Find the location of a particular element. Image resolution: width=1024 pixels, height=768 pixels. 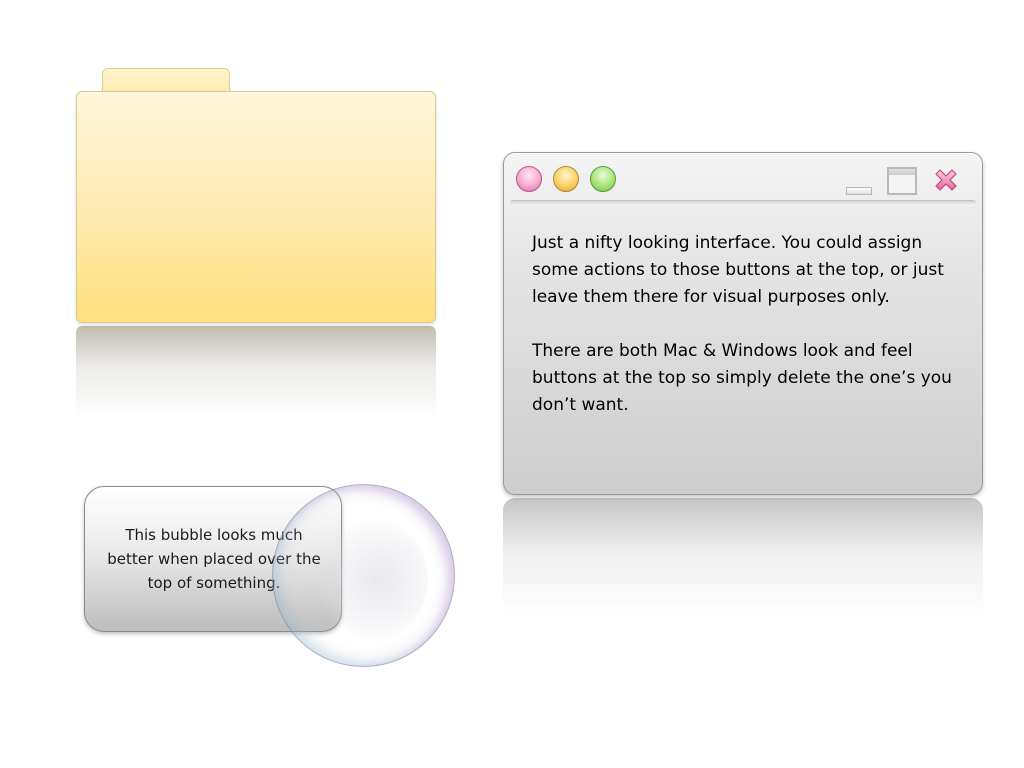

minimize-icon is located at coordinates (859, 191).